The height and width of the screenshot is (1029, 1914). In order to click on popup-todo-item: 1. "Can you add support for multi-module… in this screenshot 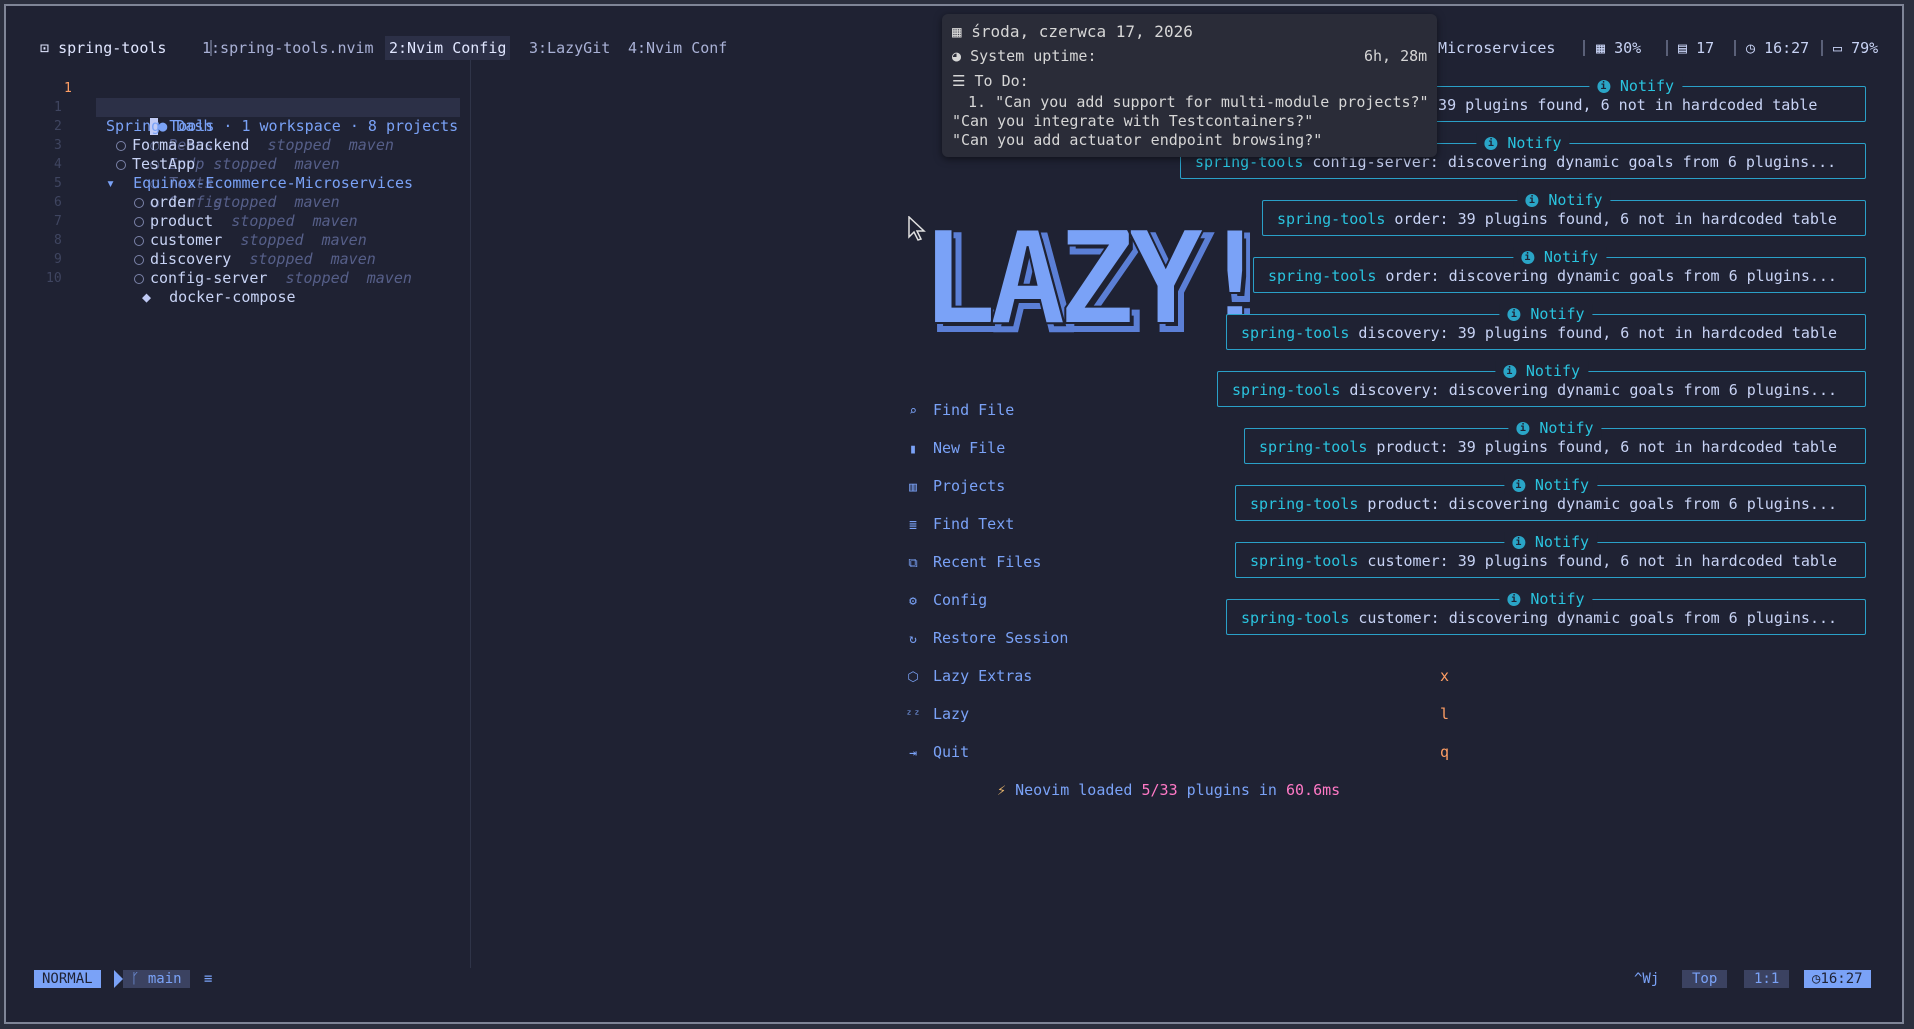, I will do `click(1198, 102)`.